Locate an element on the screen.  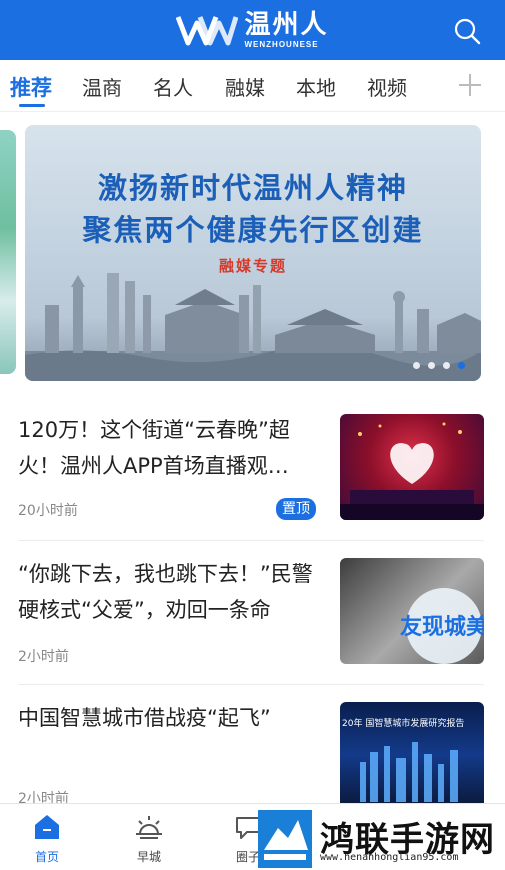
plus-icon is located at coordinates (470, 85).